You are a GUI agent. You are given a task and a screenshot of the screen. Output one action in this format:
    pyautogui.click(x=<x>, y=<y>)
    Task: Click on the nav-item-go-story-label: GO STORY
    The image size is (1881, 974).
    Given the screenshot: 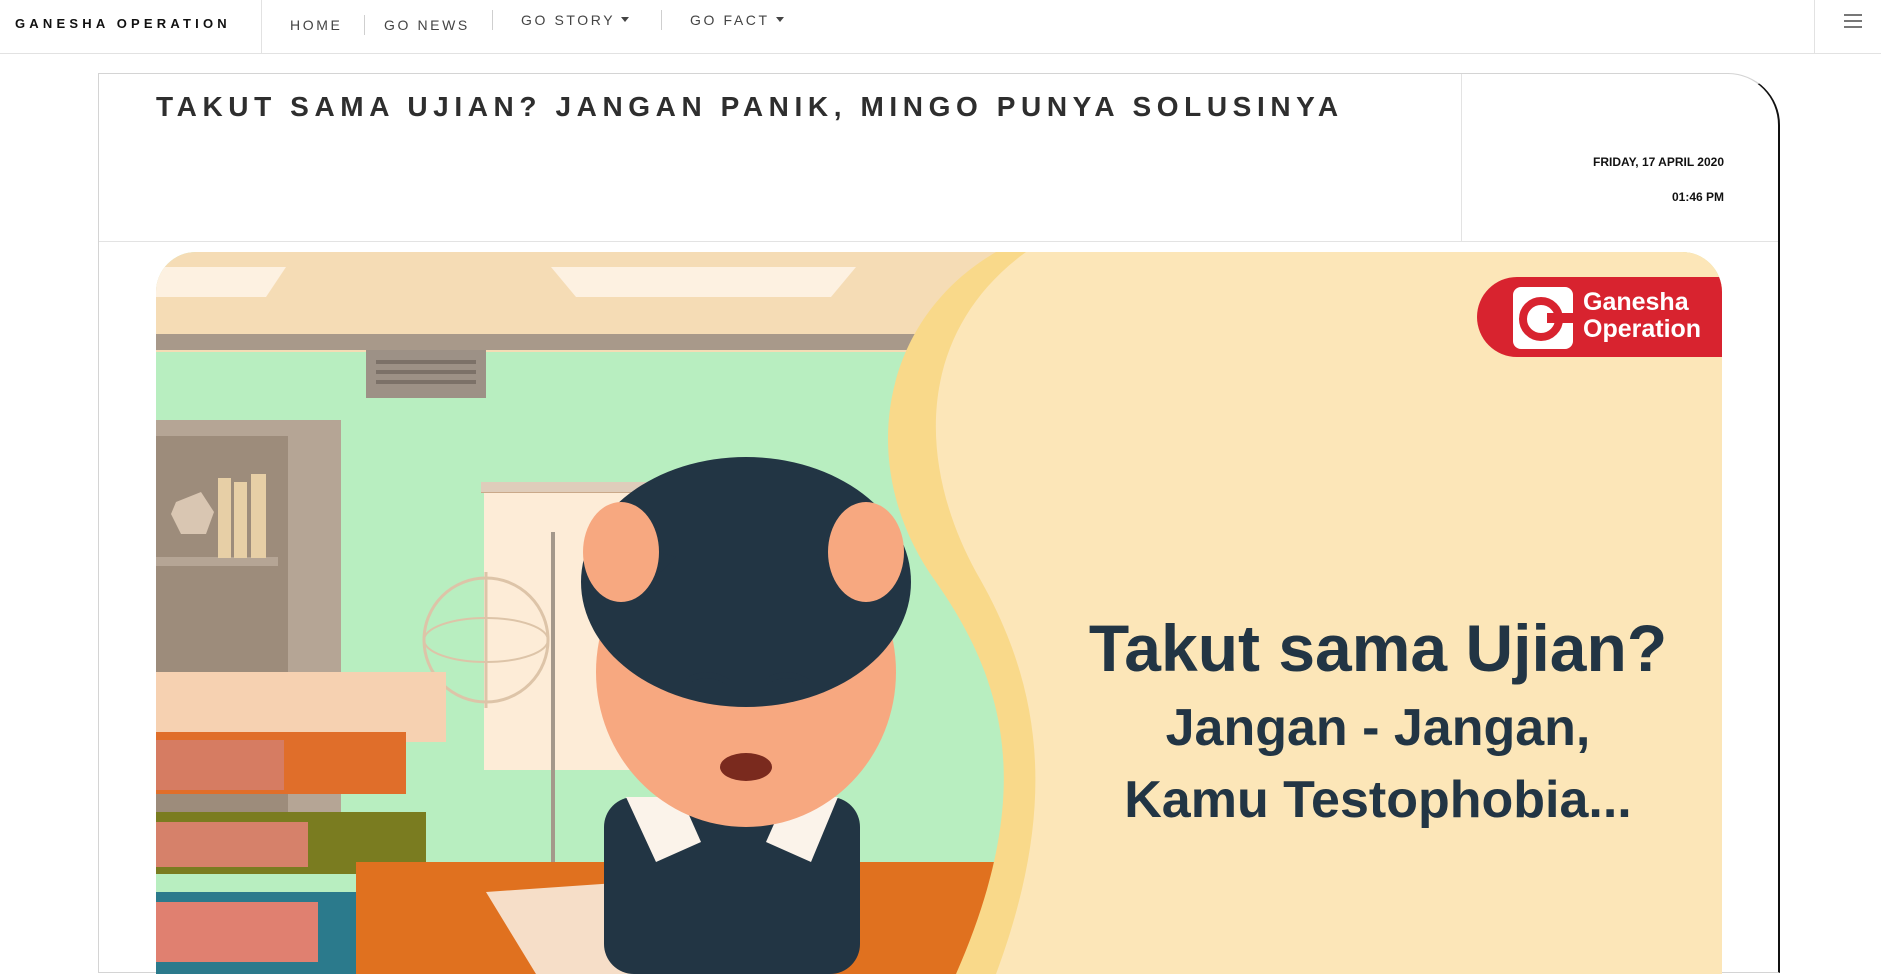 What is the action you would take?
    pyautogui.click(x=568, y=20)
    